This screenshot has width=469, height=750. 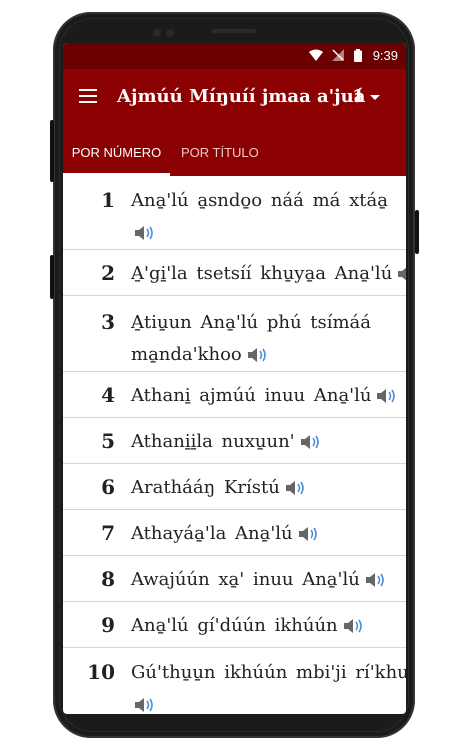 What do you see at coordinates (108, 200) in the screenshot?
I see `hymn-number: 1` at bounding box center [108, 200].